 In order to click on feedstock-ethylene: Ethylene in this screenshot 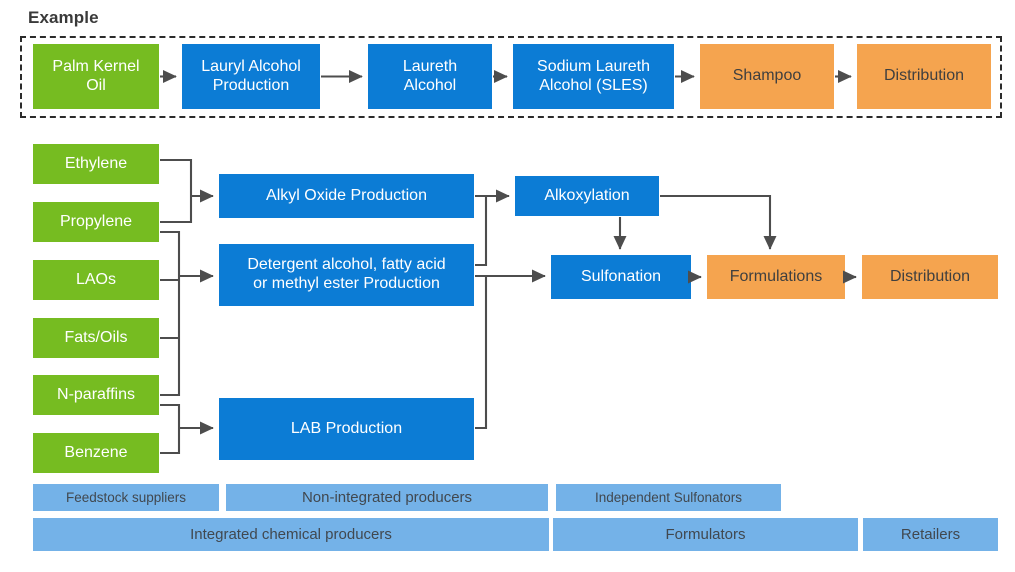, I will do `click(96, 164)`.